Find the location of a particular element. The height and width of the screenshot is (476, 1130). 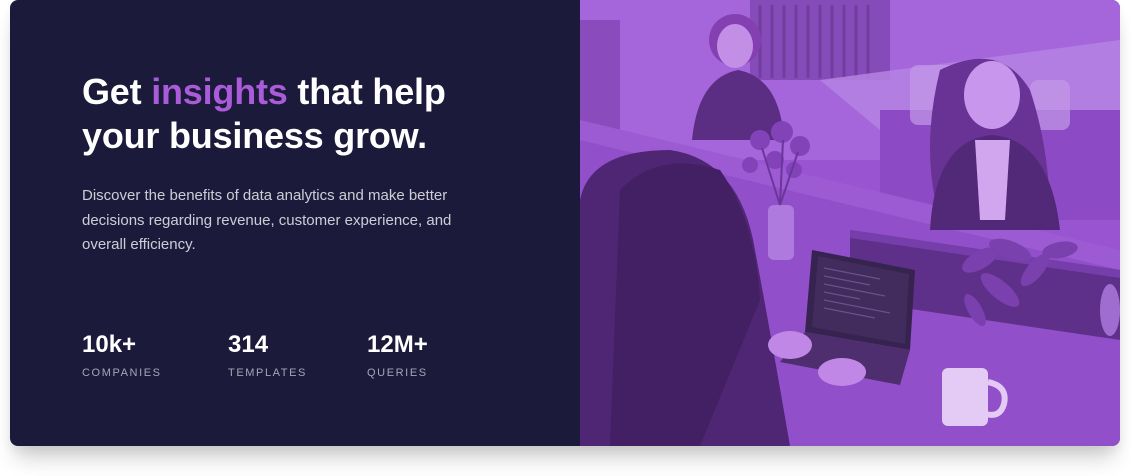

stat-value: 314 is located at coordinates (248, 344).